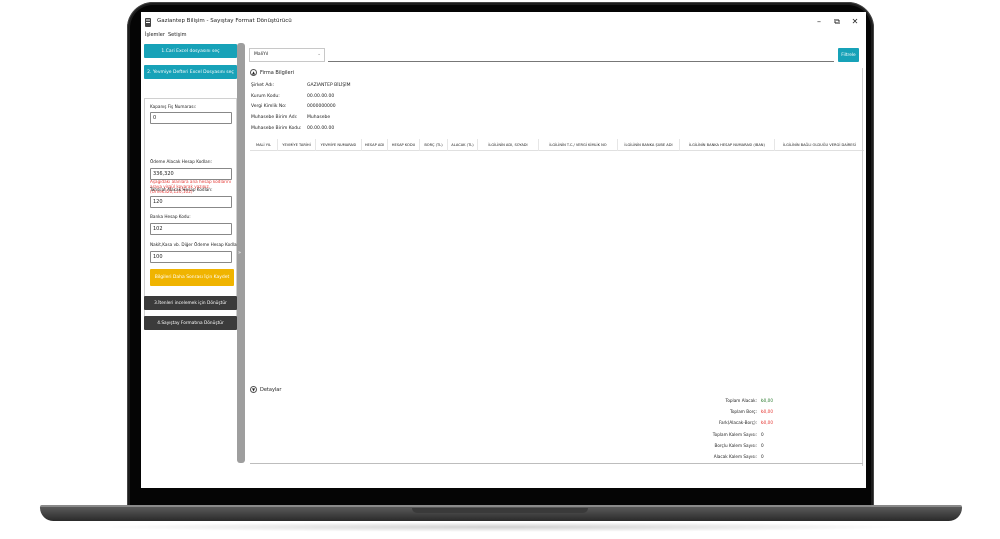 The height and width of the screenshot is (539, 1000). Describe the element at coordinates (276, 128) in the screenshot. I see `info-key: Muhasebe Birim Kodu:` at that location.